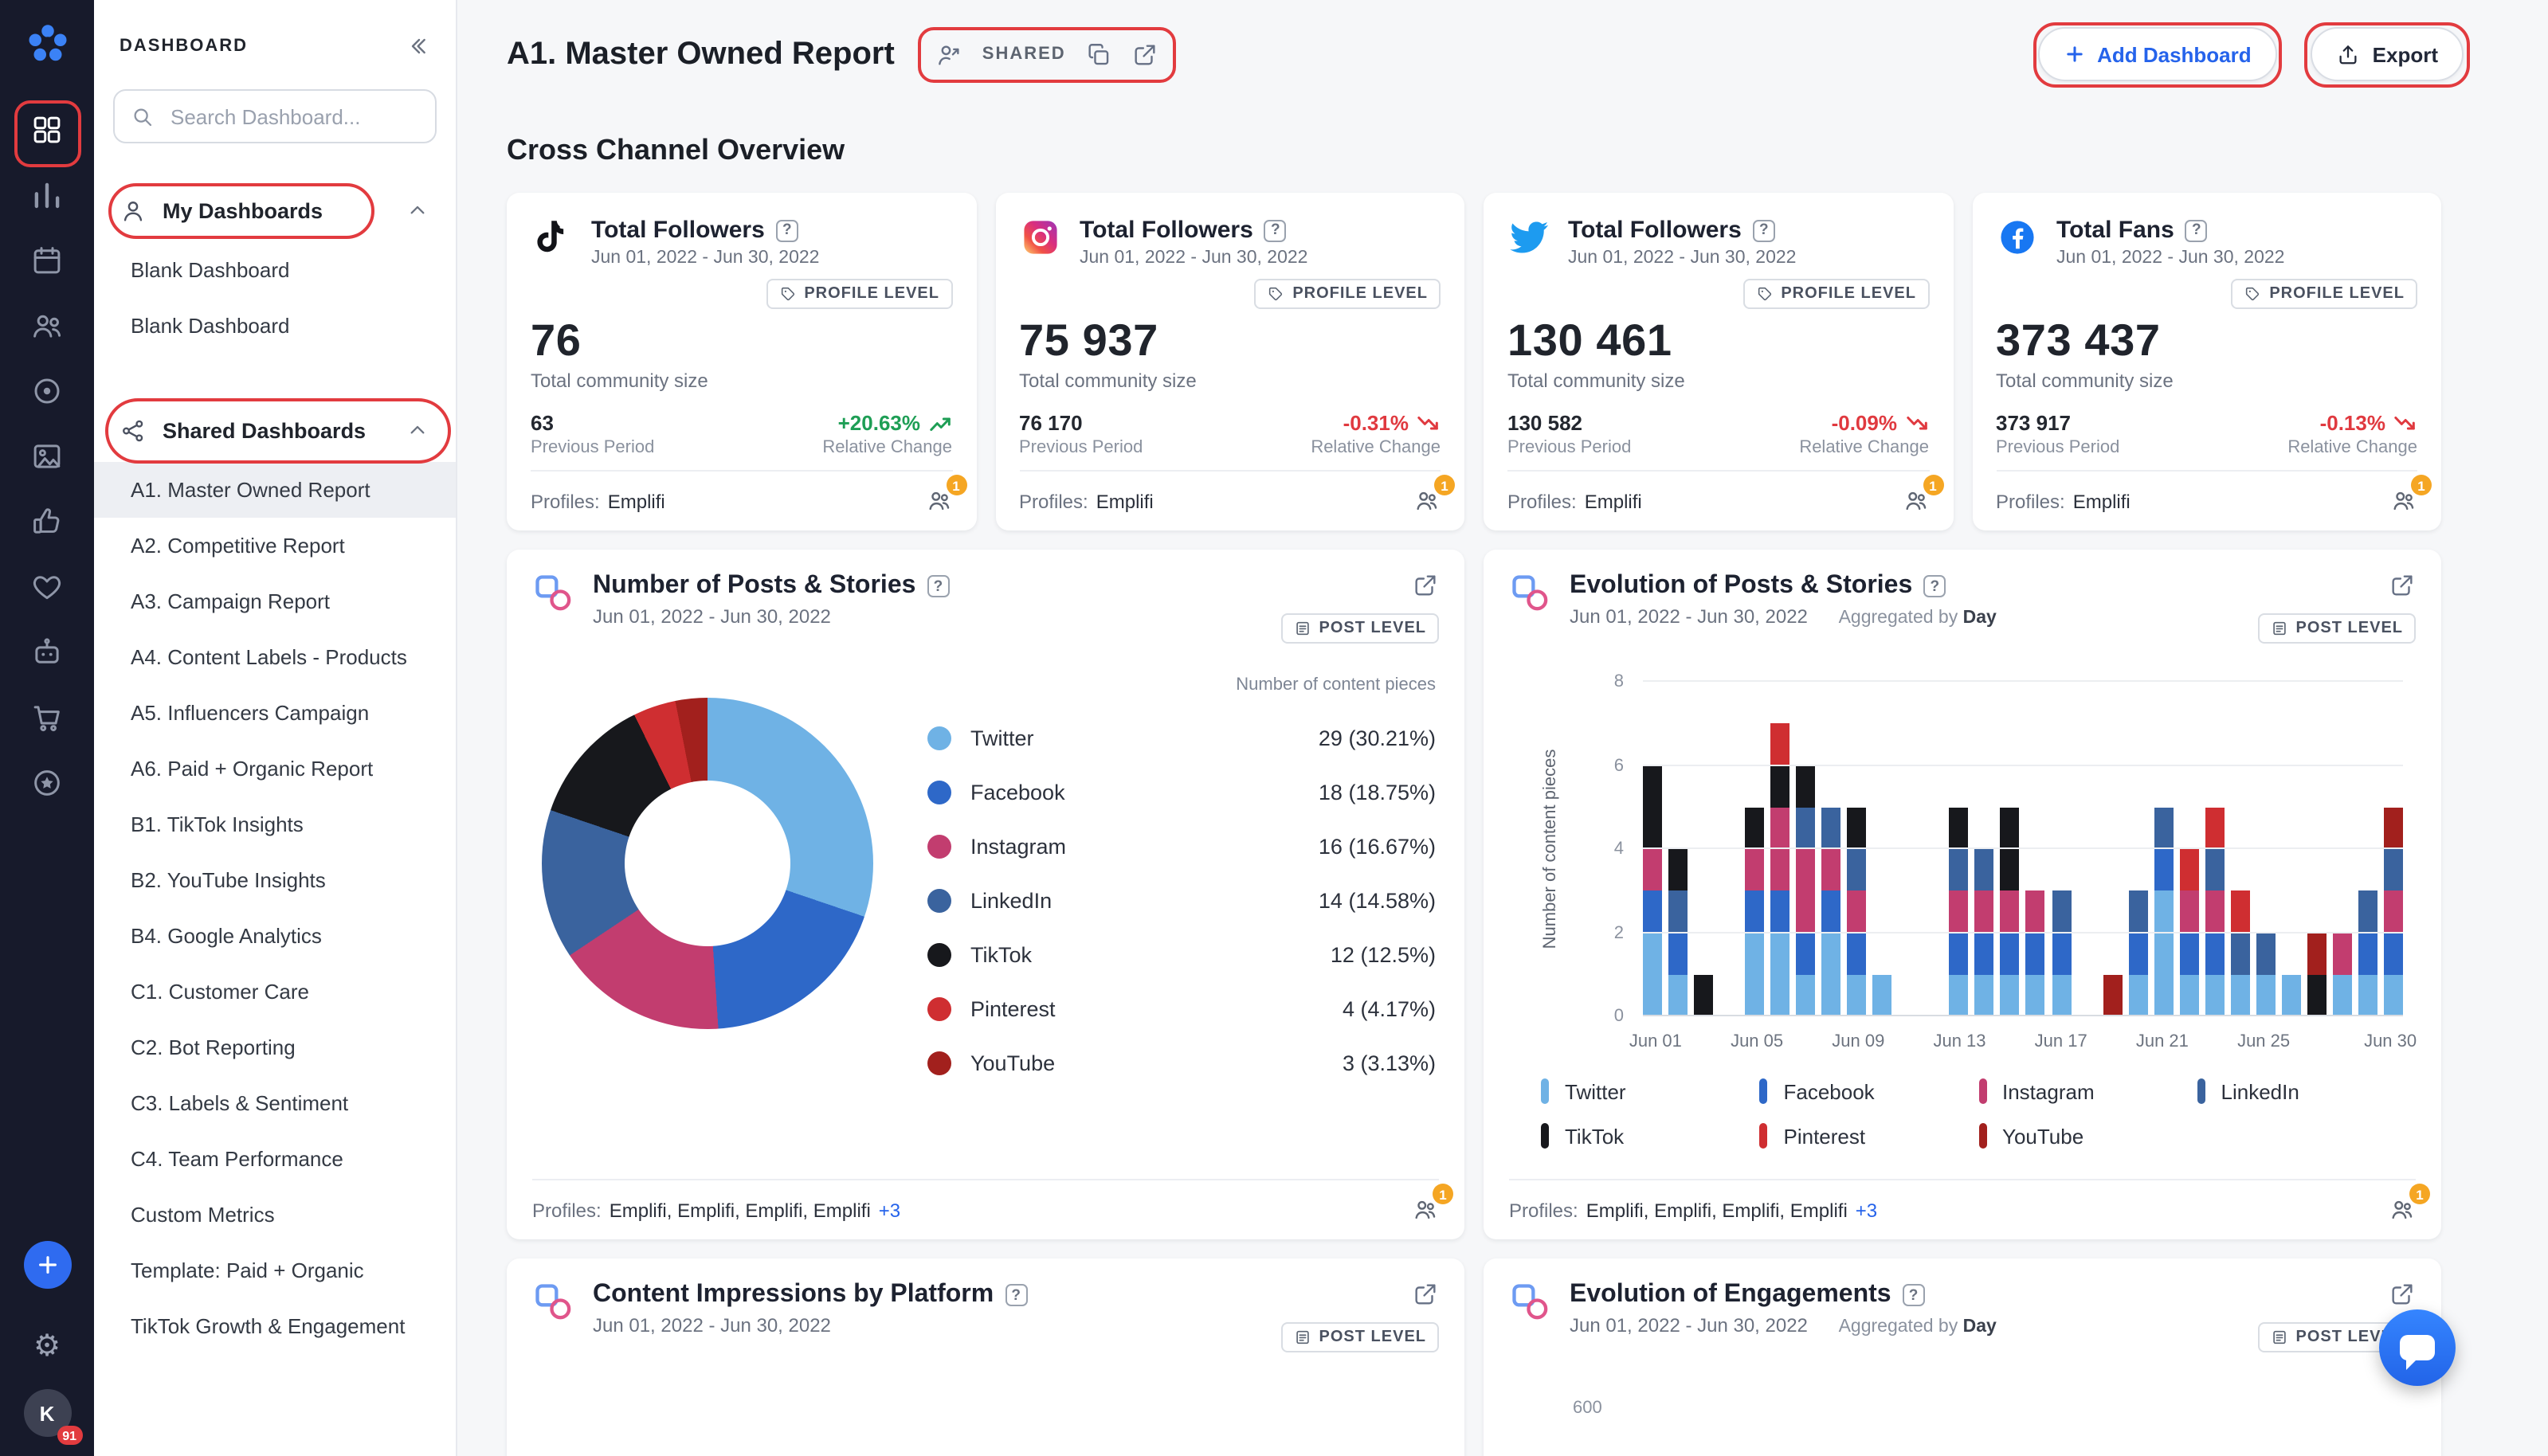  Describe the element at coordinates (1869, 1136) in the screenshot. I see `legend-item-pinterest: Pinterest` at that location.